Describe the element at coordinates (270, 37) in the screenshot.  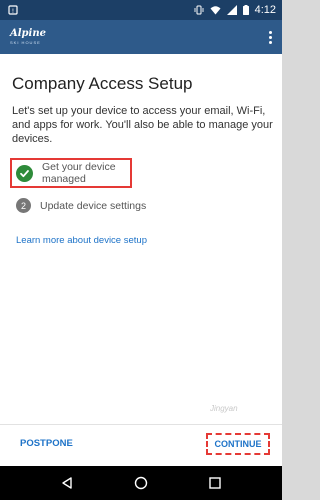
I see `more-vert-icon` at that location.